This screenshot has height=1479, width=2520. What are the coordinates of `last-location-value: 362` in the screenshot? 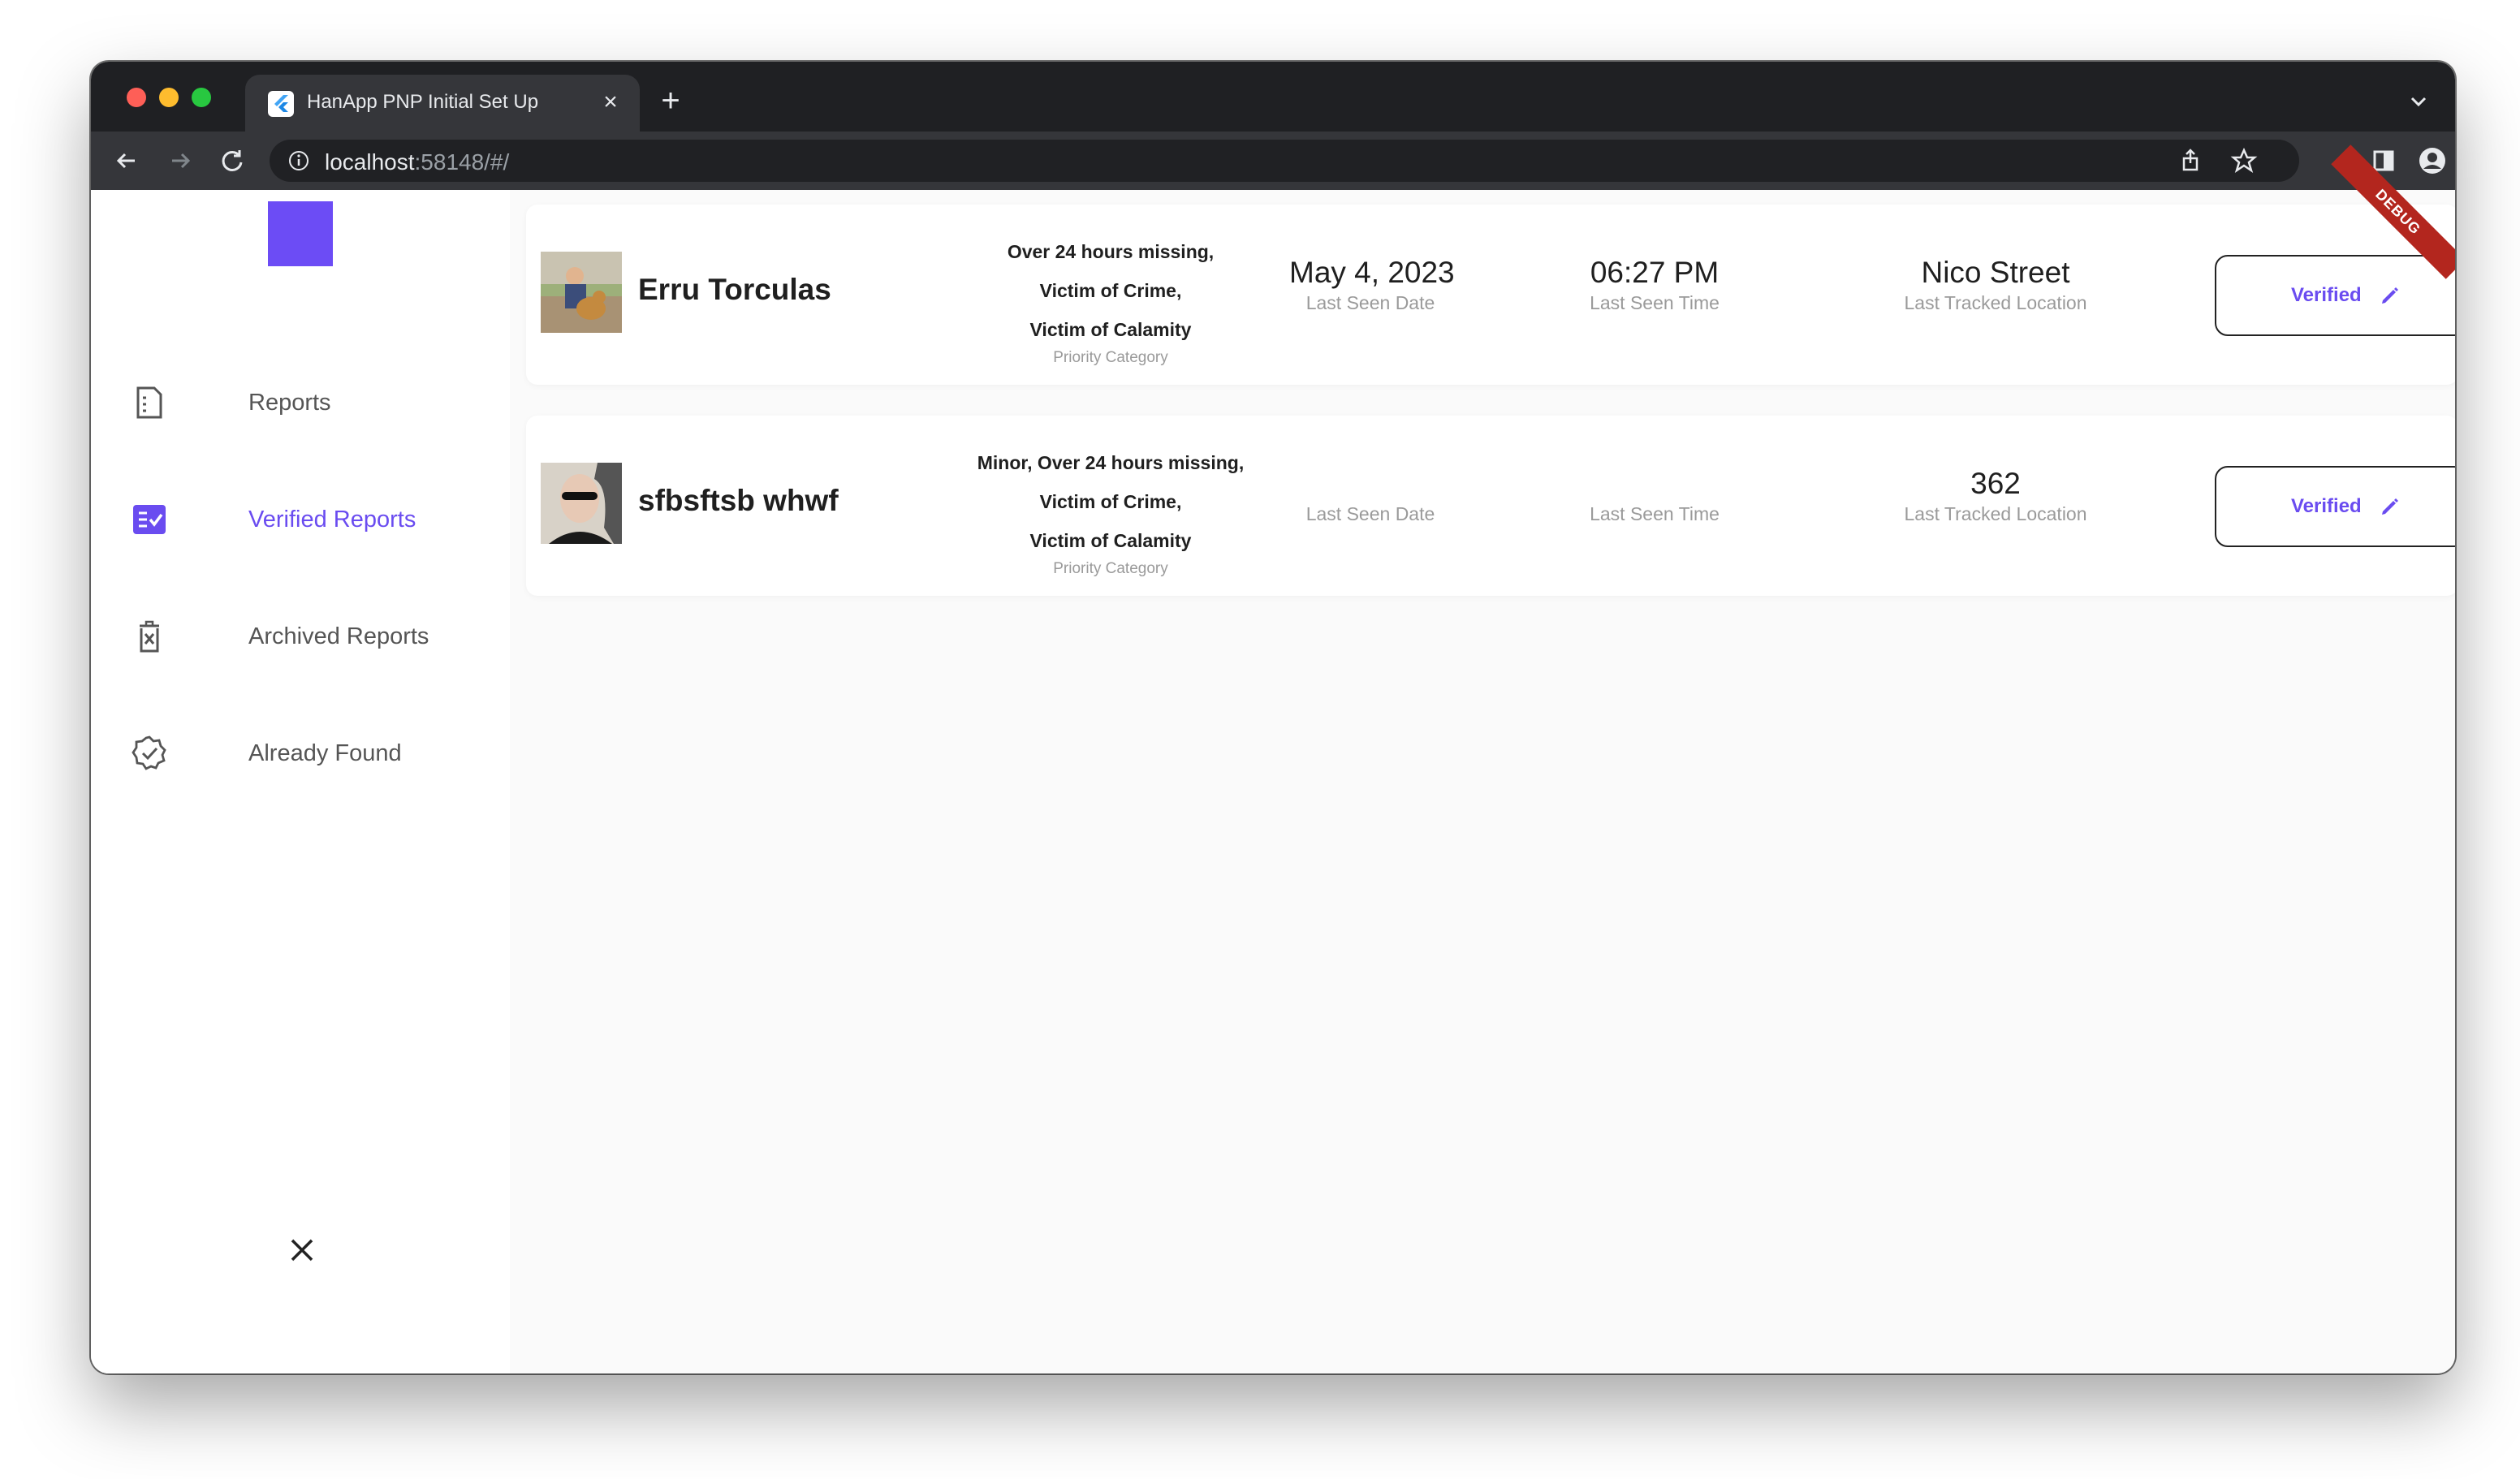 It's located at (1996, 484).